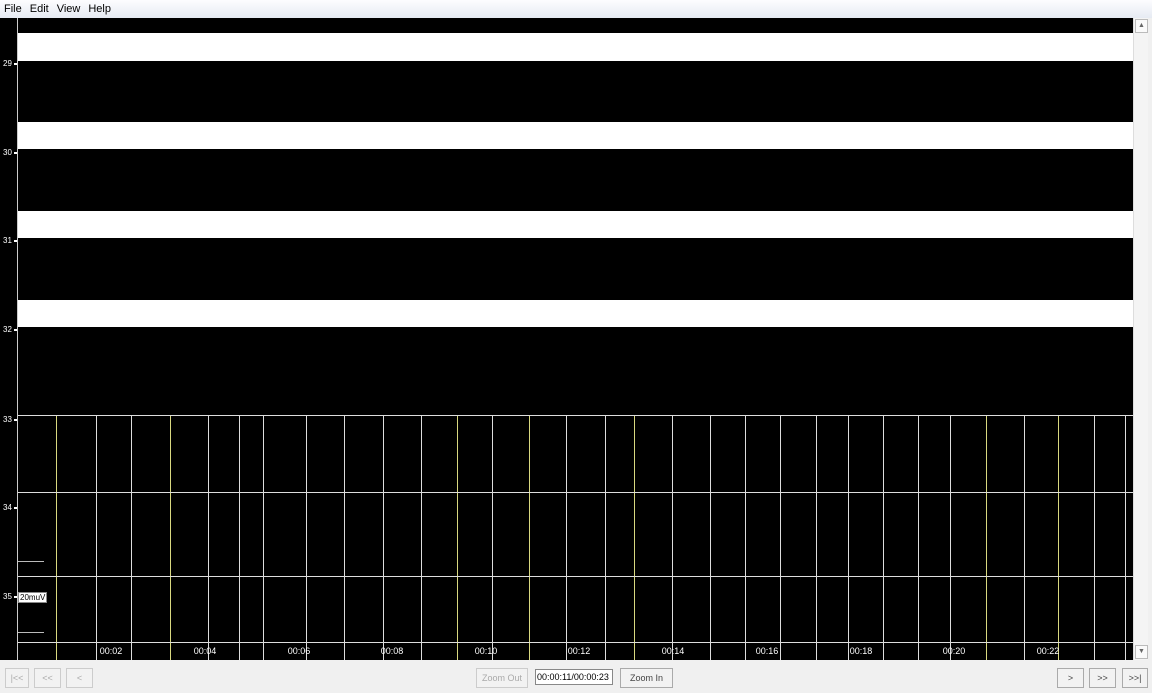 The width and height of the screenshot is (1152, 693). What do you see at coordinates (1140, 339) in the screenshot?
I see `vertical-scrollbar: ▲ ▼` at bounding box center [1140, 339].